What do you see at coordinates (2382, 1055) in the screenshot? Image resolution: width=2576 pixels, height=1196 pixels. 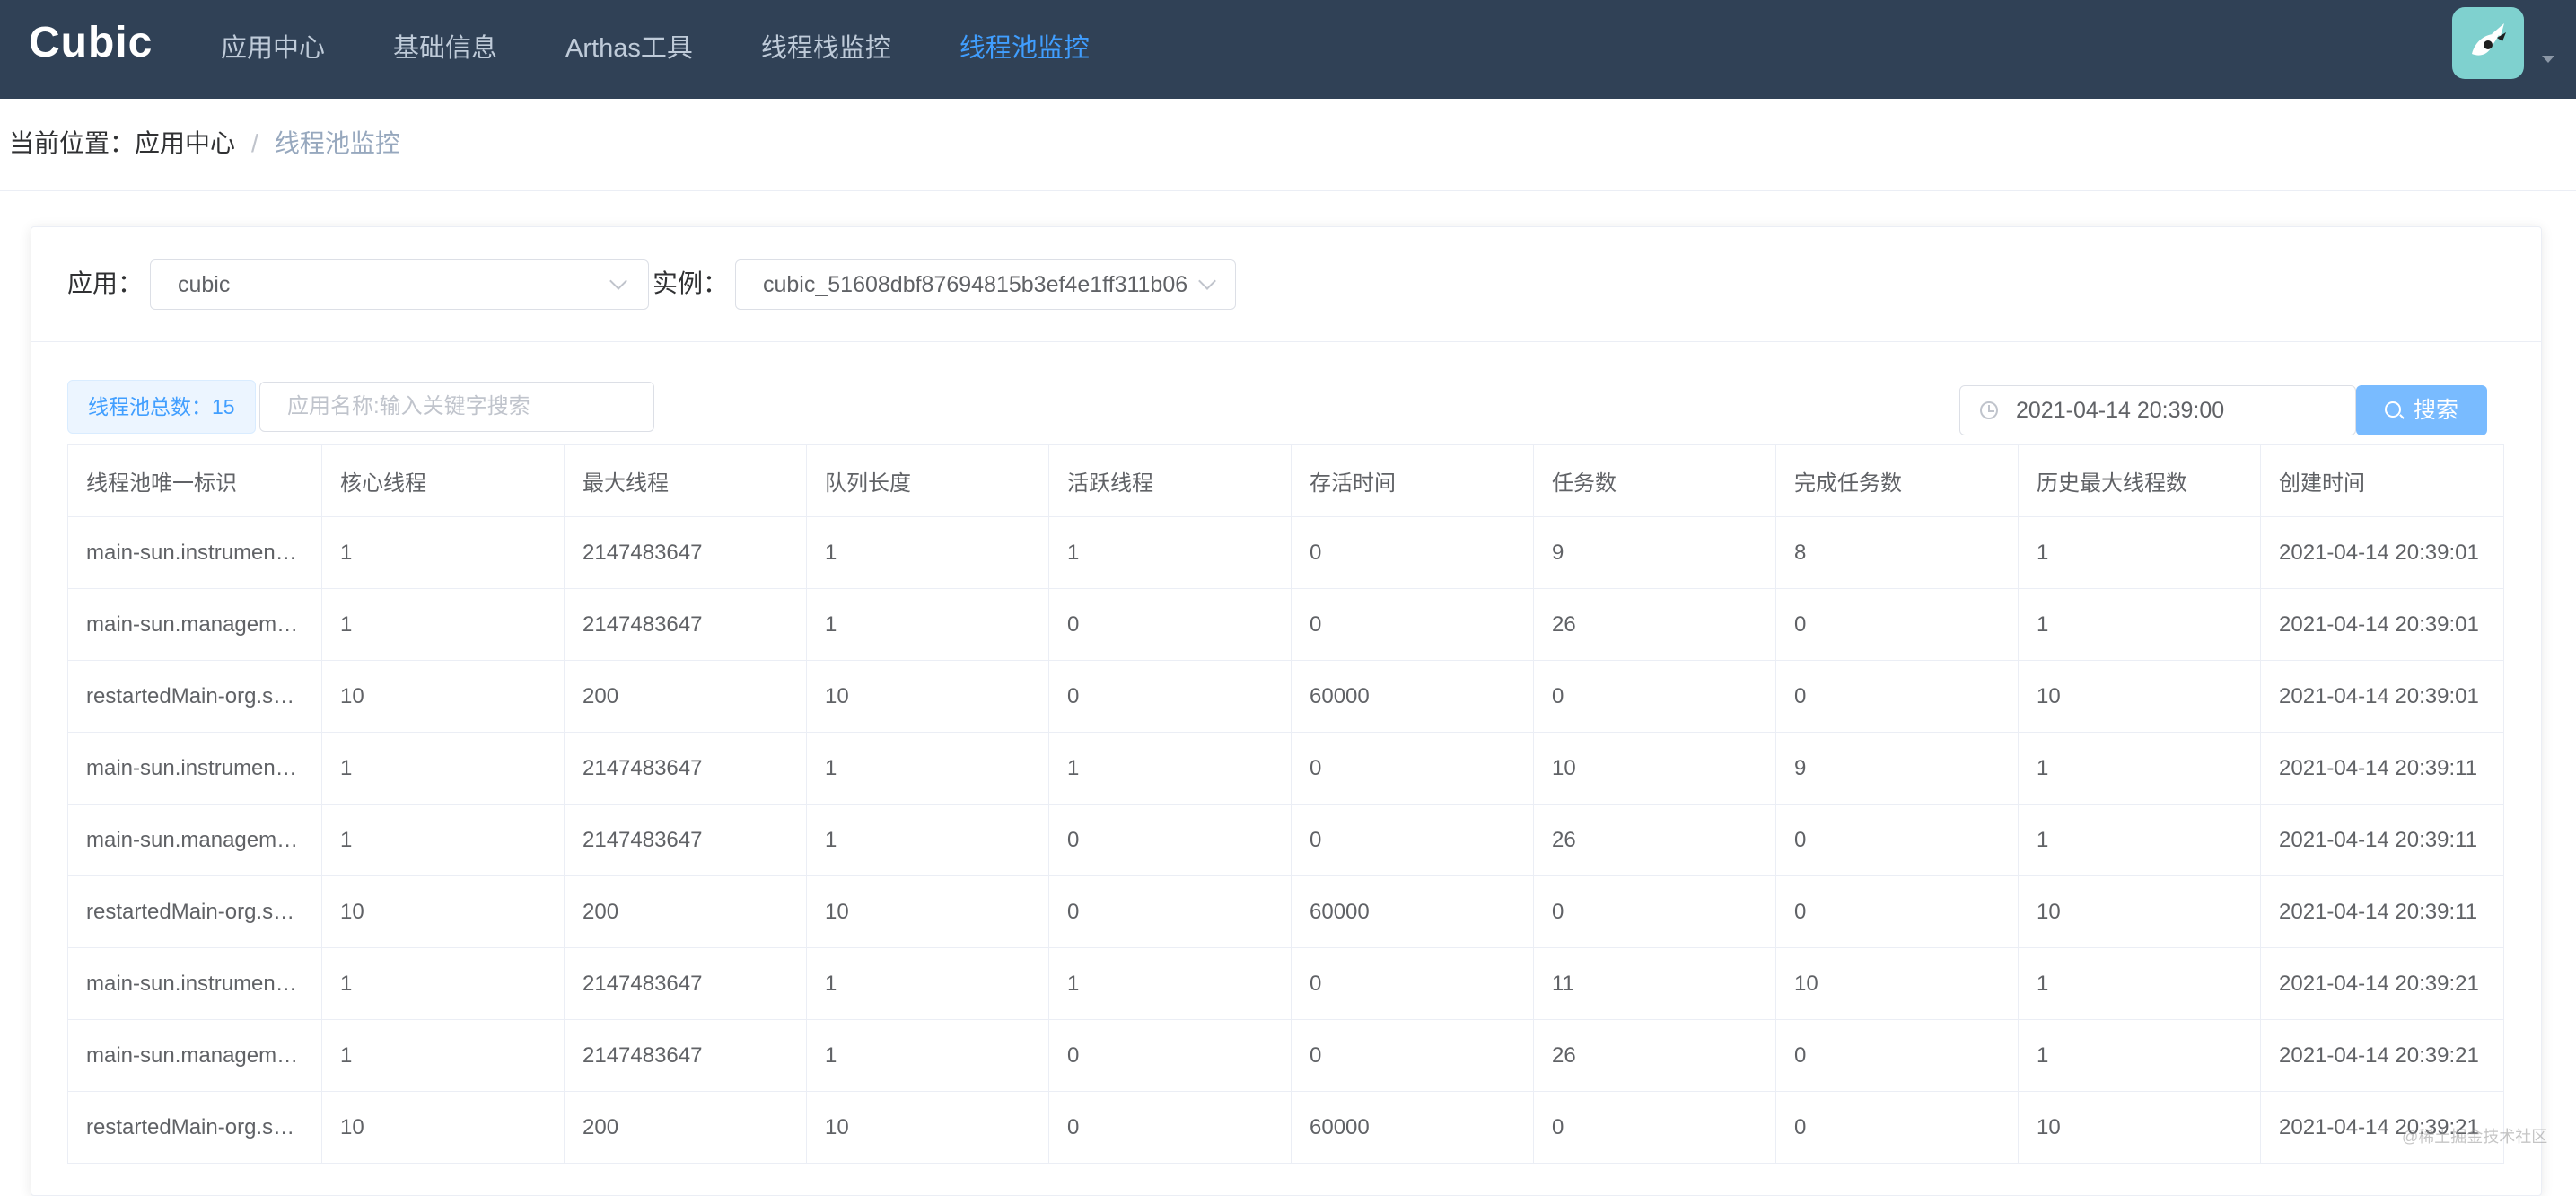 I see `table-cell: 2021-04-14 20:39:21` at bounding box center [2382, 1055].